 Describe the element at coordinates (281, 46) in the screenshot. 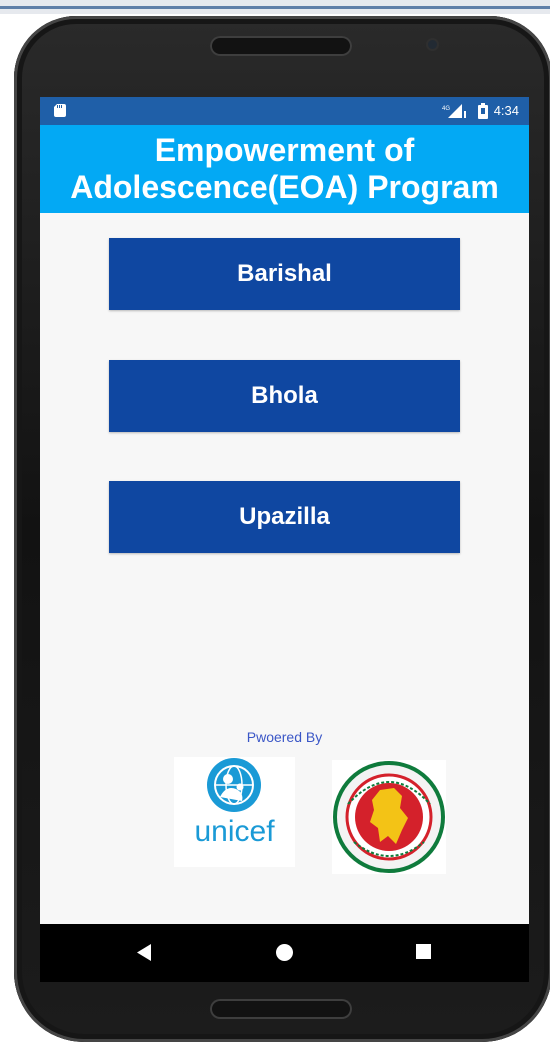

I see `top-speaker` at that location.